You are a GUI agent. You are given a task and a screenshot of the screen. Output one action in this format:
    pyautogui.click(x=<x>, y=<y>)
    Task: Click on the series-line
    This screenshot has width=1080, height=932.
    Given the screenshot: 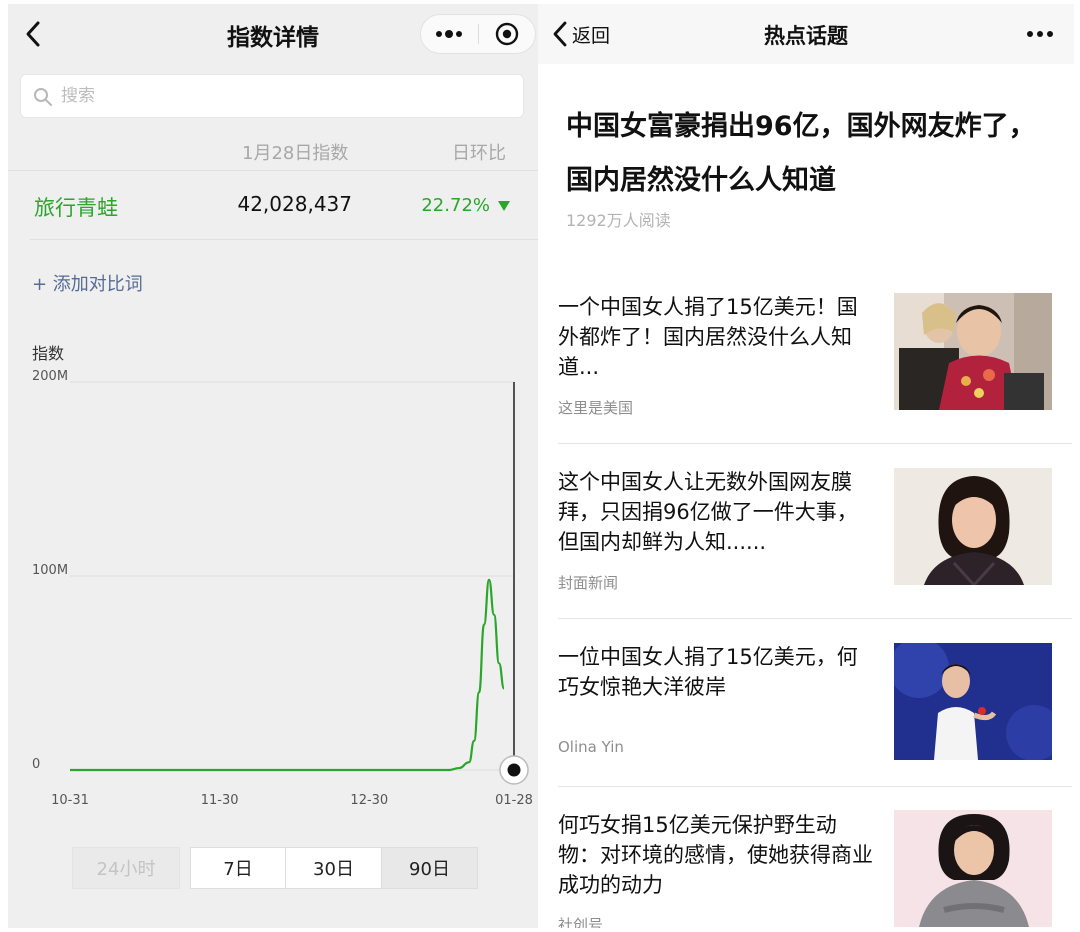 What is the action you would take?
    pyautogui.click(x=288, y=675)
    